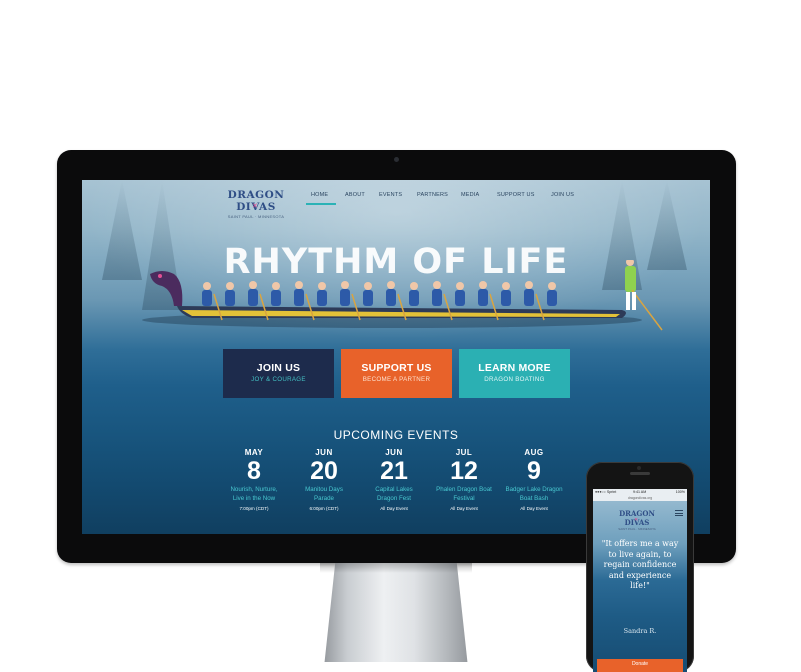 The image size is (801, 672). Describe the element at coordinates (534, 452) in the screenshot. I see `event-month: AUG` at that location.